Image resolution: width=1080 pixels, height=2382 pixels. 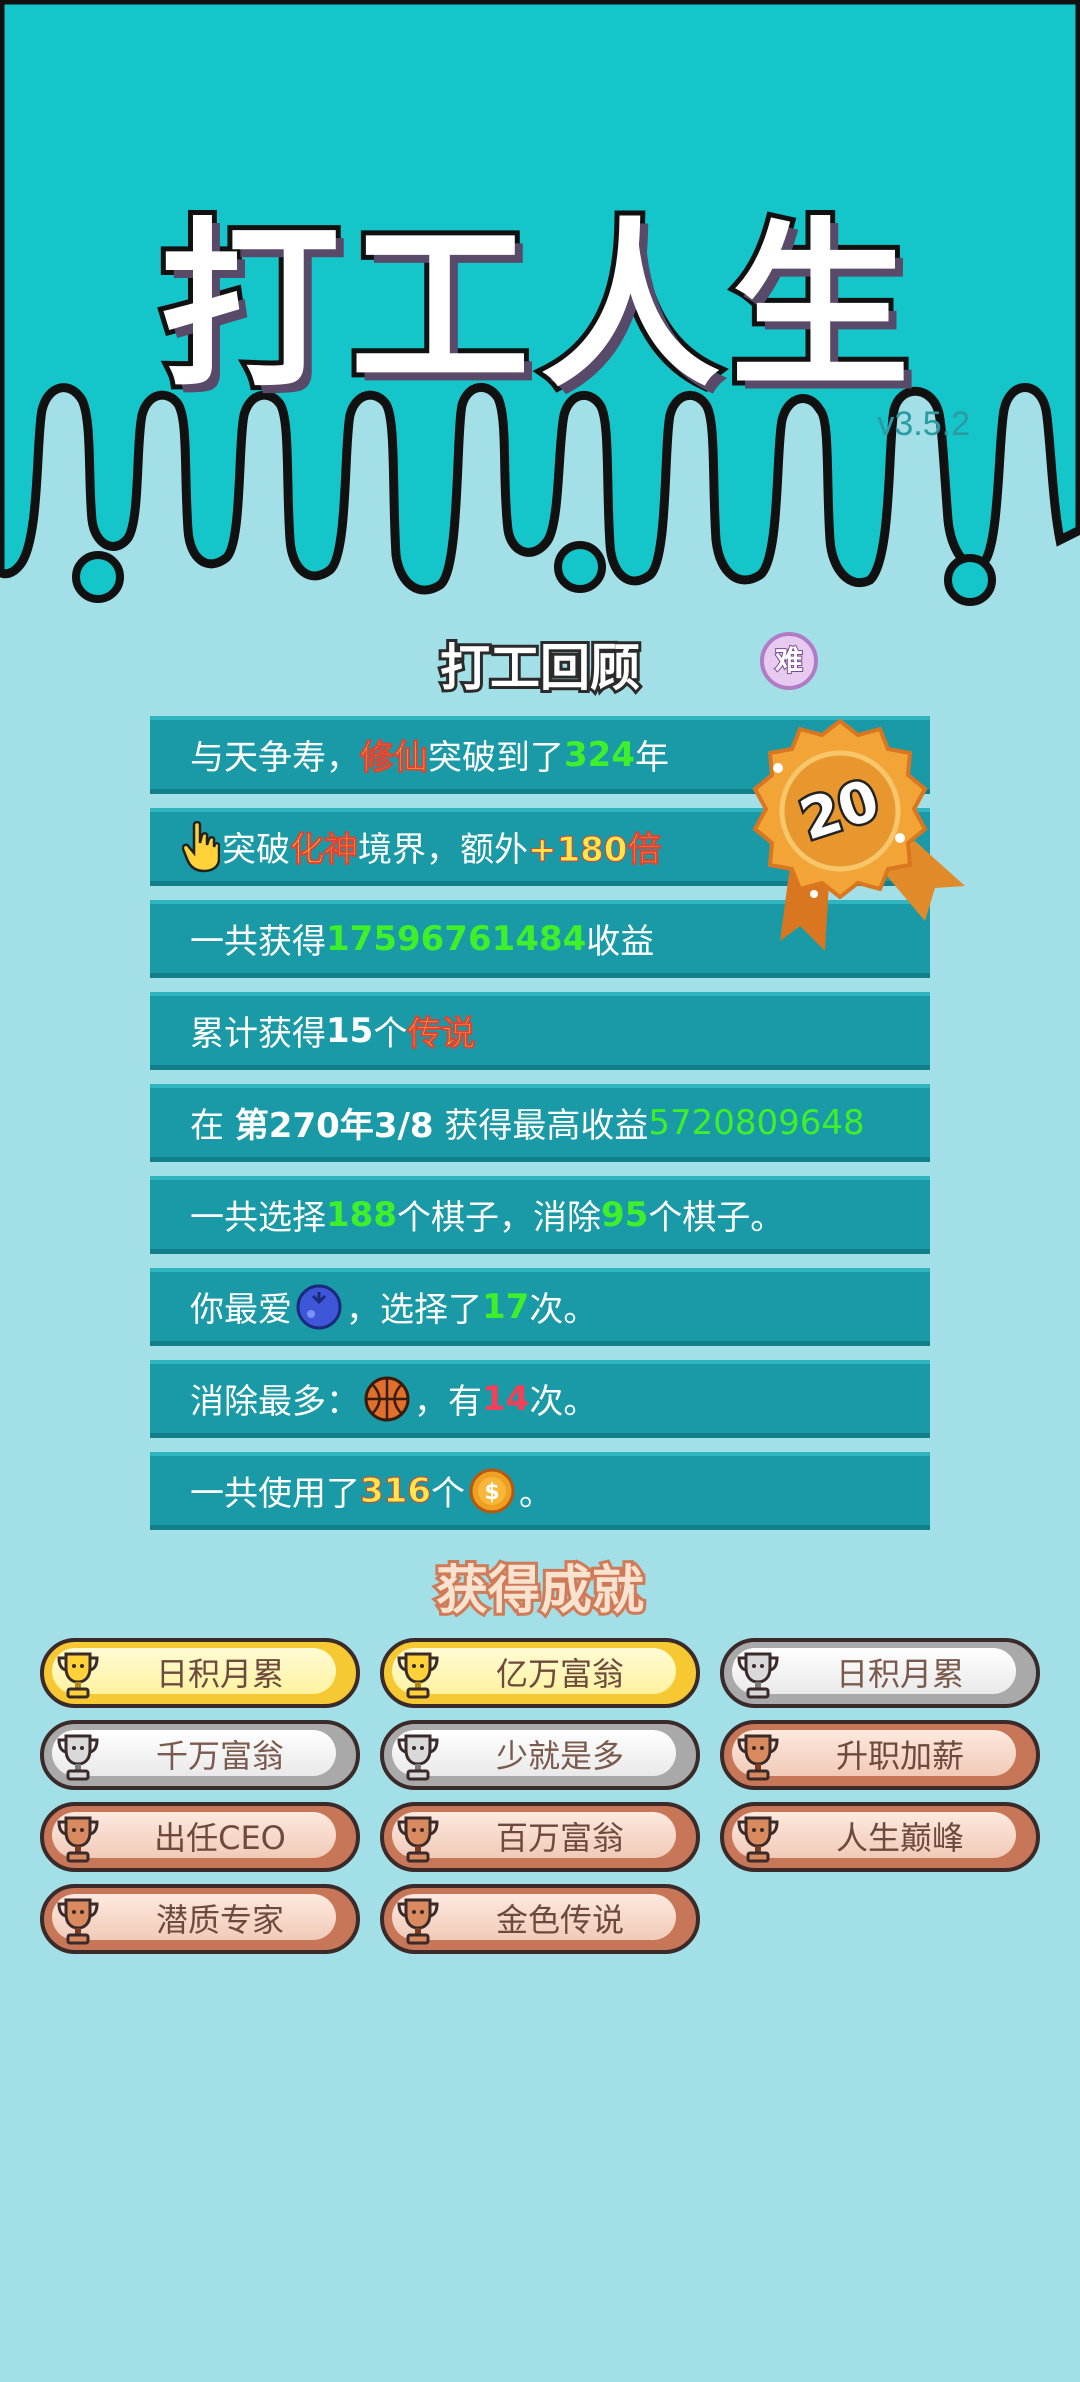 What do you see at coordinates (923, 424) in the screenshot?
I see `version-label: v3.5.2` at bounding box center [923, 424].